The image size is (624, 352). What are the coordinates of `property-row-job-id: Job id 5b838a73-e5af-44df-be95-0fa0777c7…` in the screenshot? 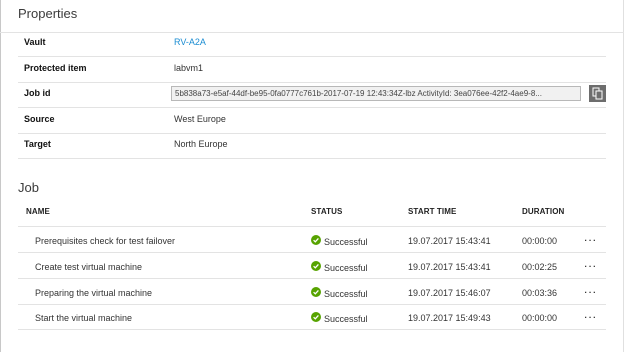 It's located at (312, 95).